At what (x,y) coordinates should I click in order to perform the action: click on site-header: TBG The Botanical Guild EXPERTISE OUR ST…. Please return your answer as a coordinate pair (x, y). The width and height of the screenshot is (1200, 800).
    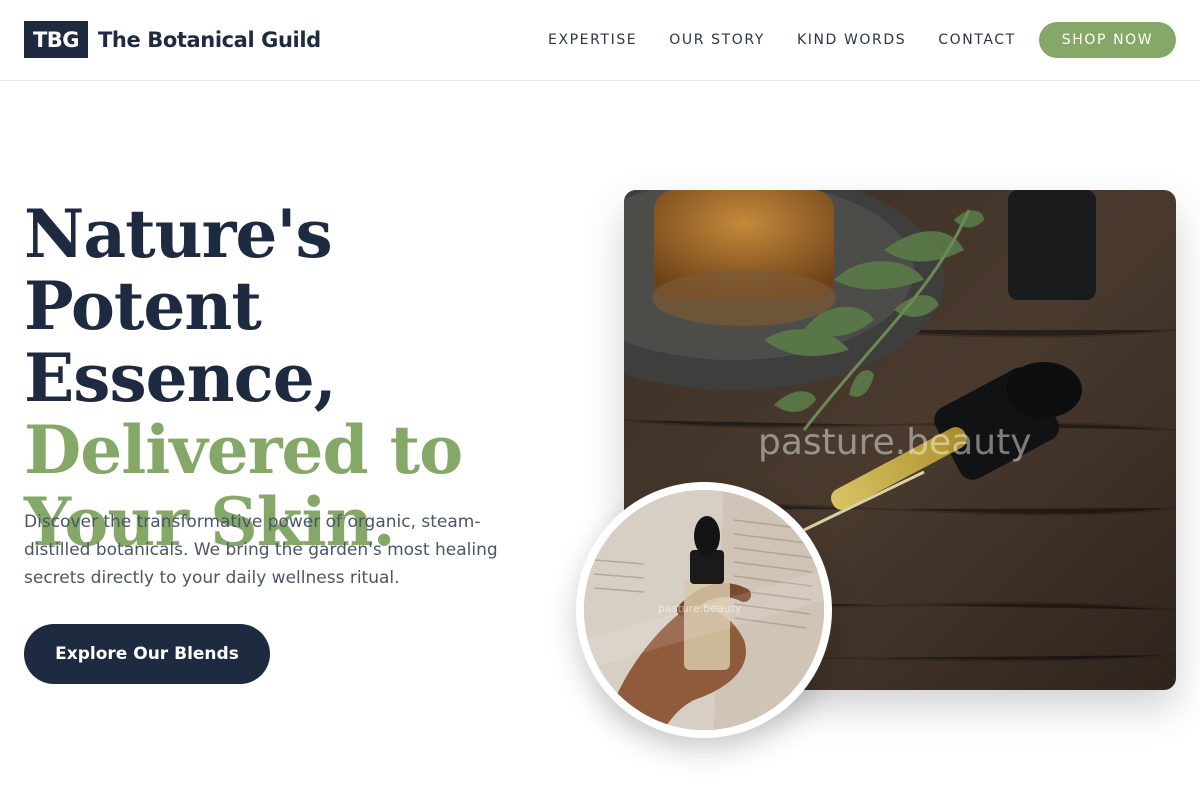
    Looking at the image, I should click on (600, 40).